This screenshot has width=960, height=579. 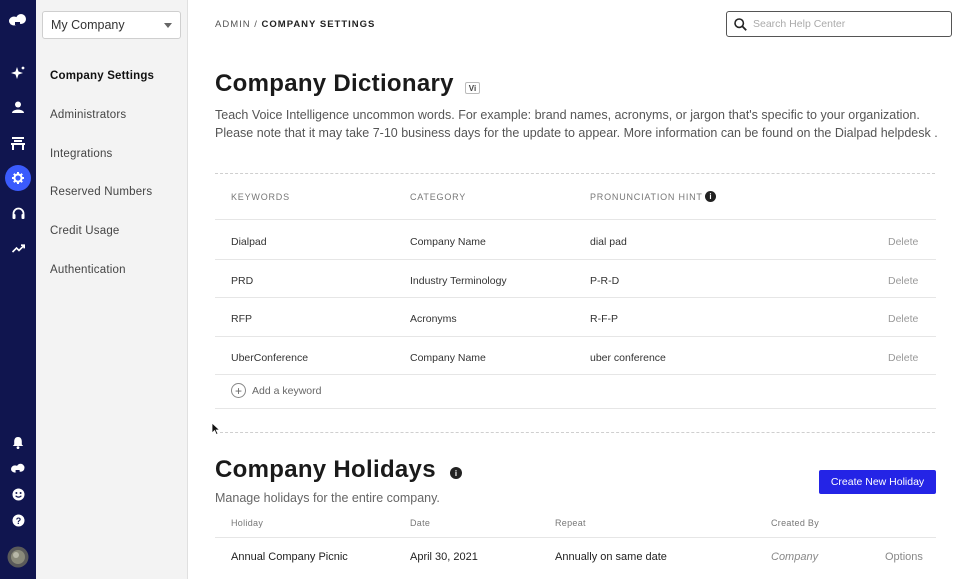 What do you see at coordinates (433, 319) in the screenshot?
I see `category-cell: Acronyms` at bounding box center [433, 319].